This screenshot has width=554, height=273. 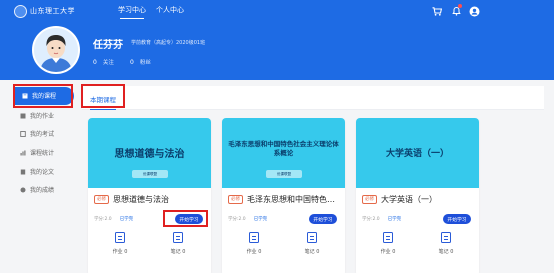 I want to click on follow-label: 关注, so click(x=108, y=63).